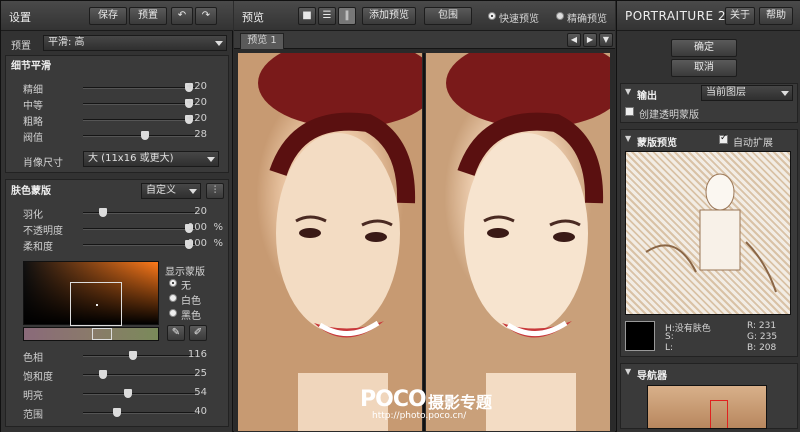  What do you see at coordinates (424, 40) in the screenshot?
I see `preview-tab-strip: 预览 1 ◀ ▶ ▼` at bounding box center [424, 40].